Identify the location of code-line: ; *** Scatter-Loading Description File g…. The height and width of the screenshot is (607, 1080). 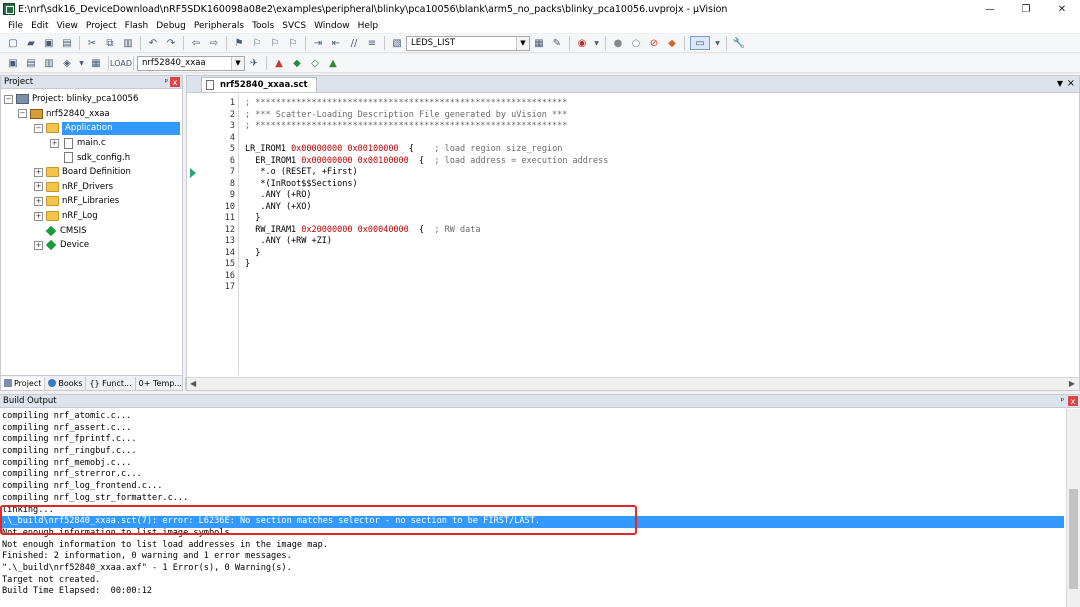
(426, 116).